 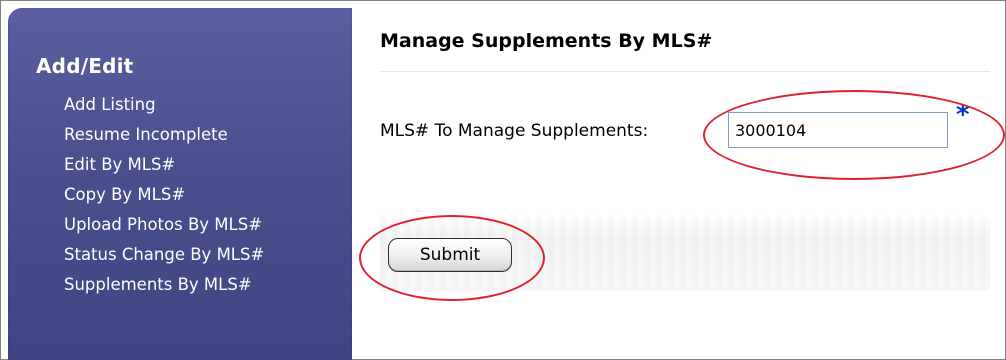 I want to click on sidebar-item-status-change-by-mls: Status Change By MLS#, so click(x=164, y=255).